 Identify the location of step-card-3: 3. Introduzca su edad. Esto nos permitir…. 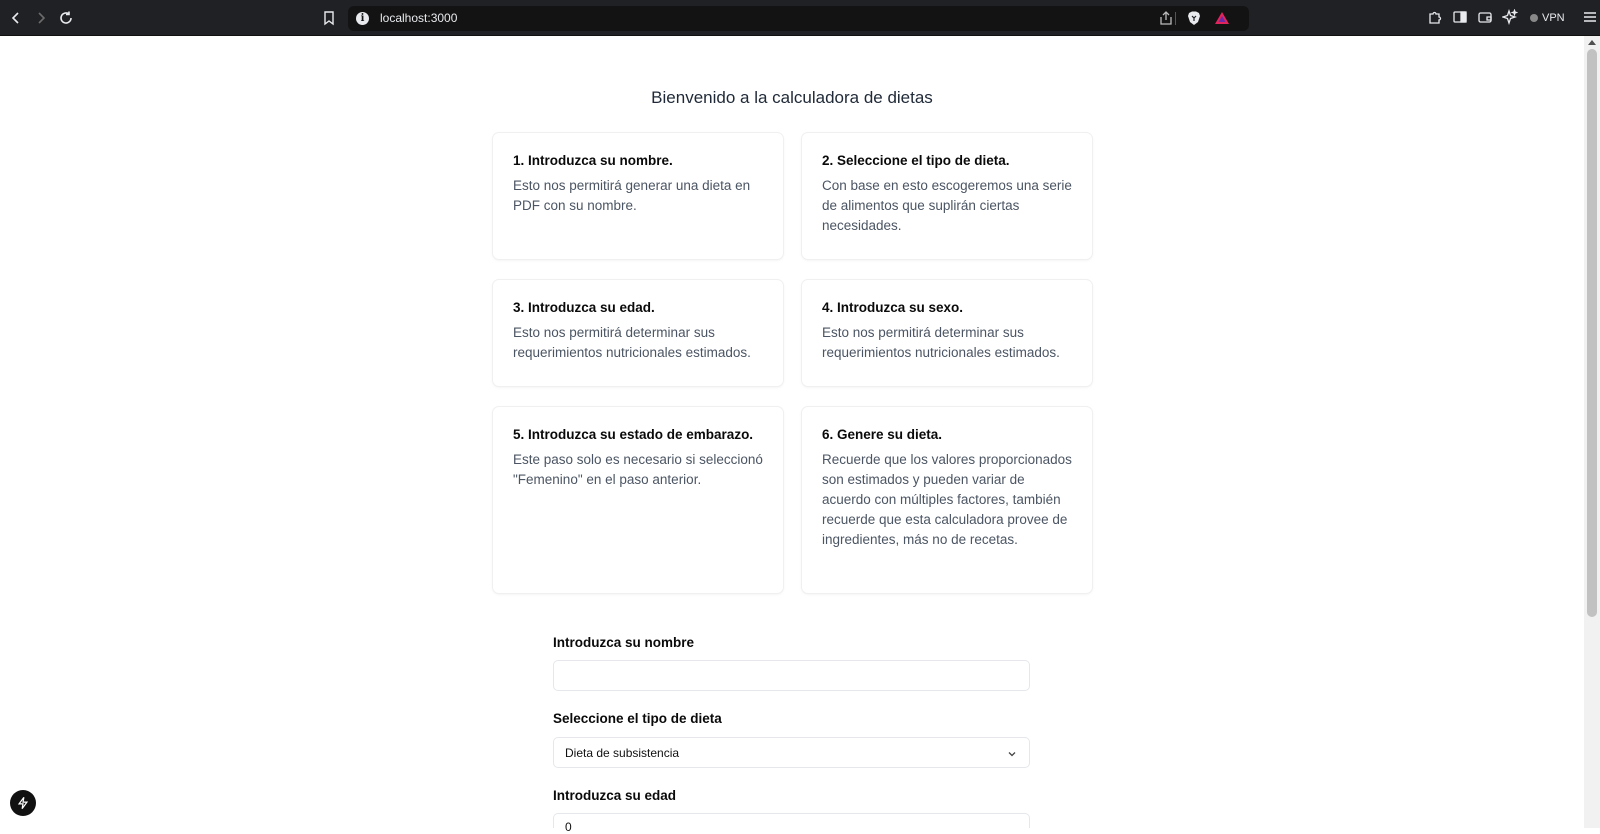
(638, 333).